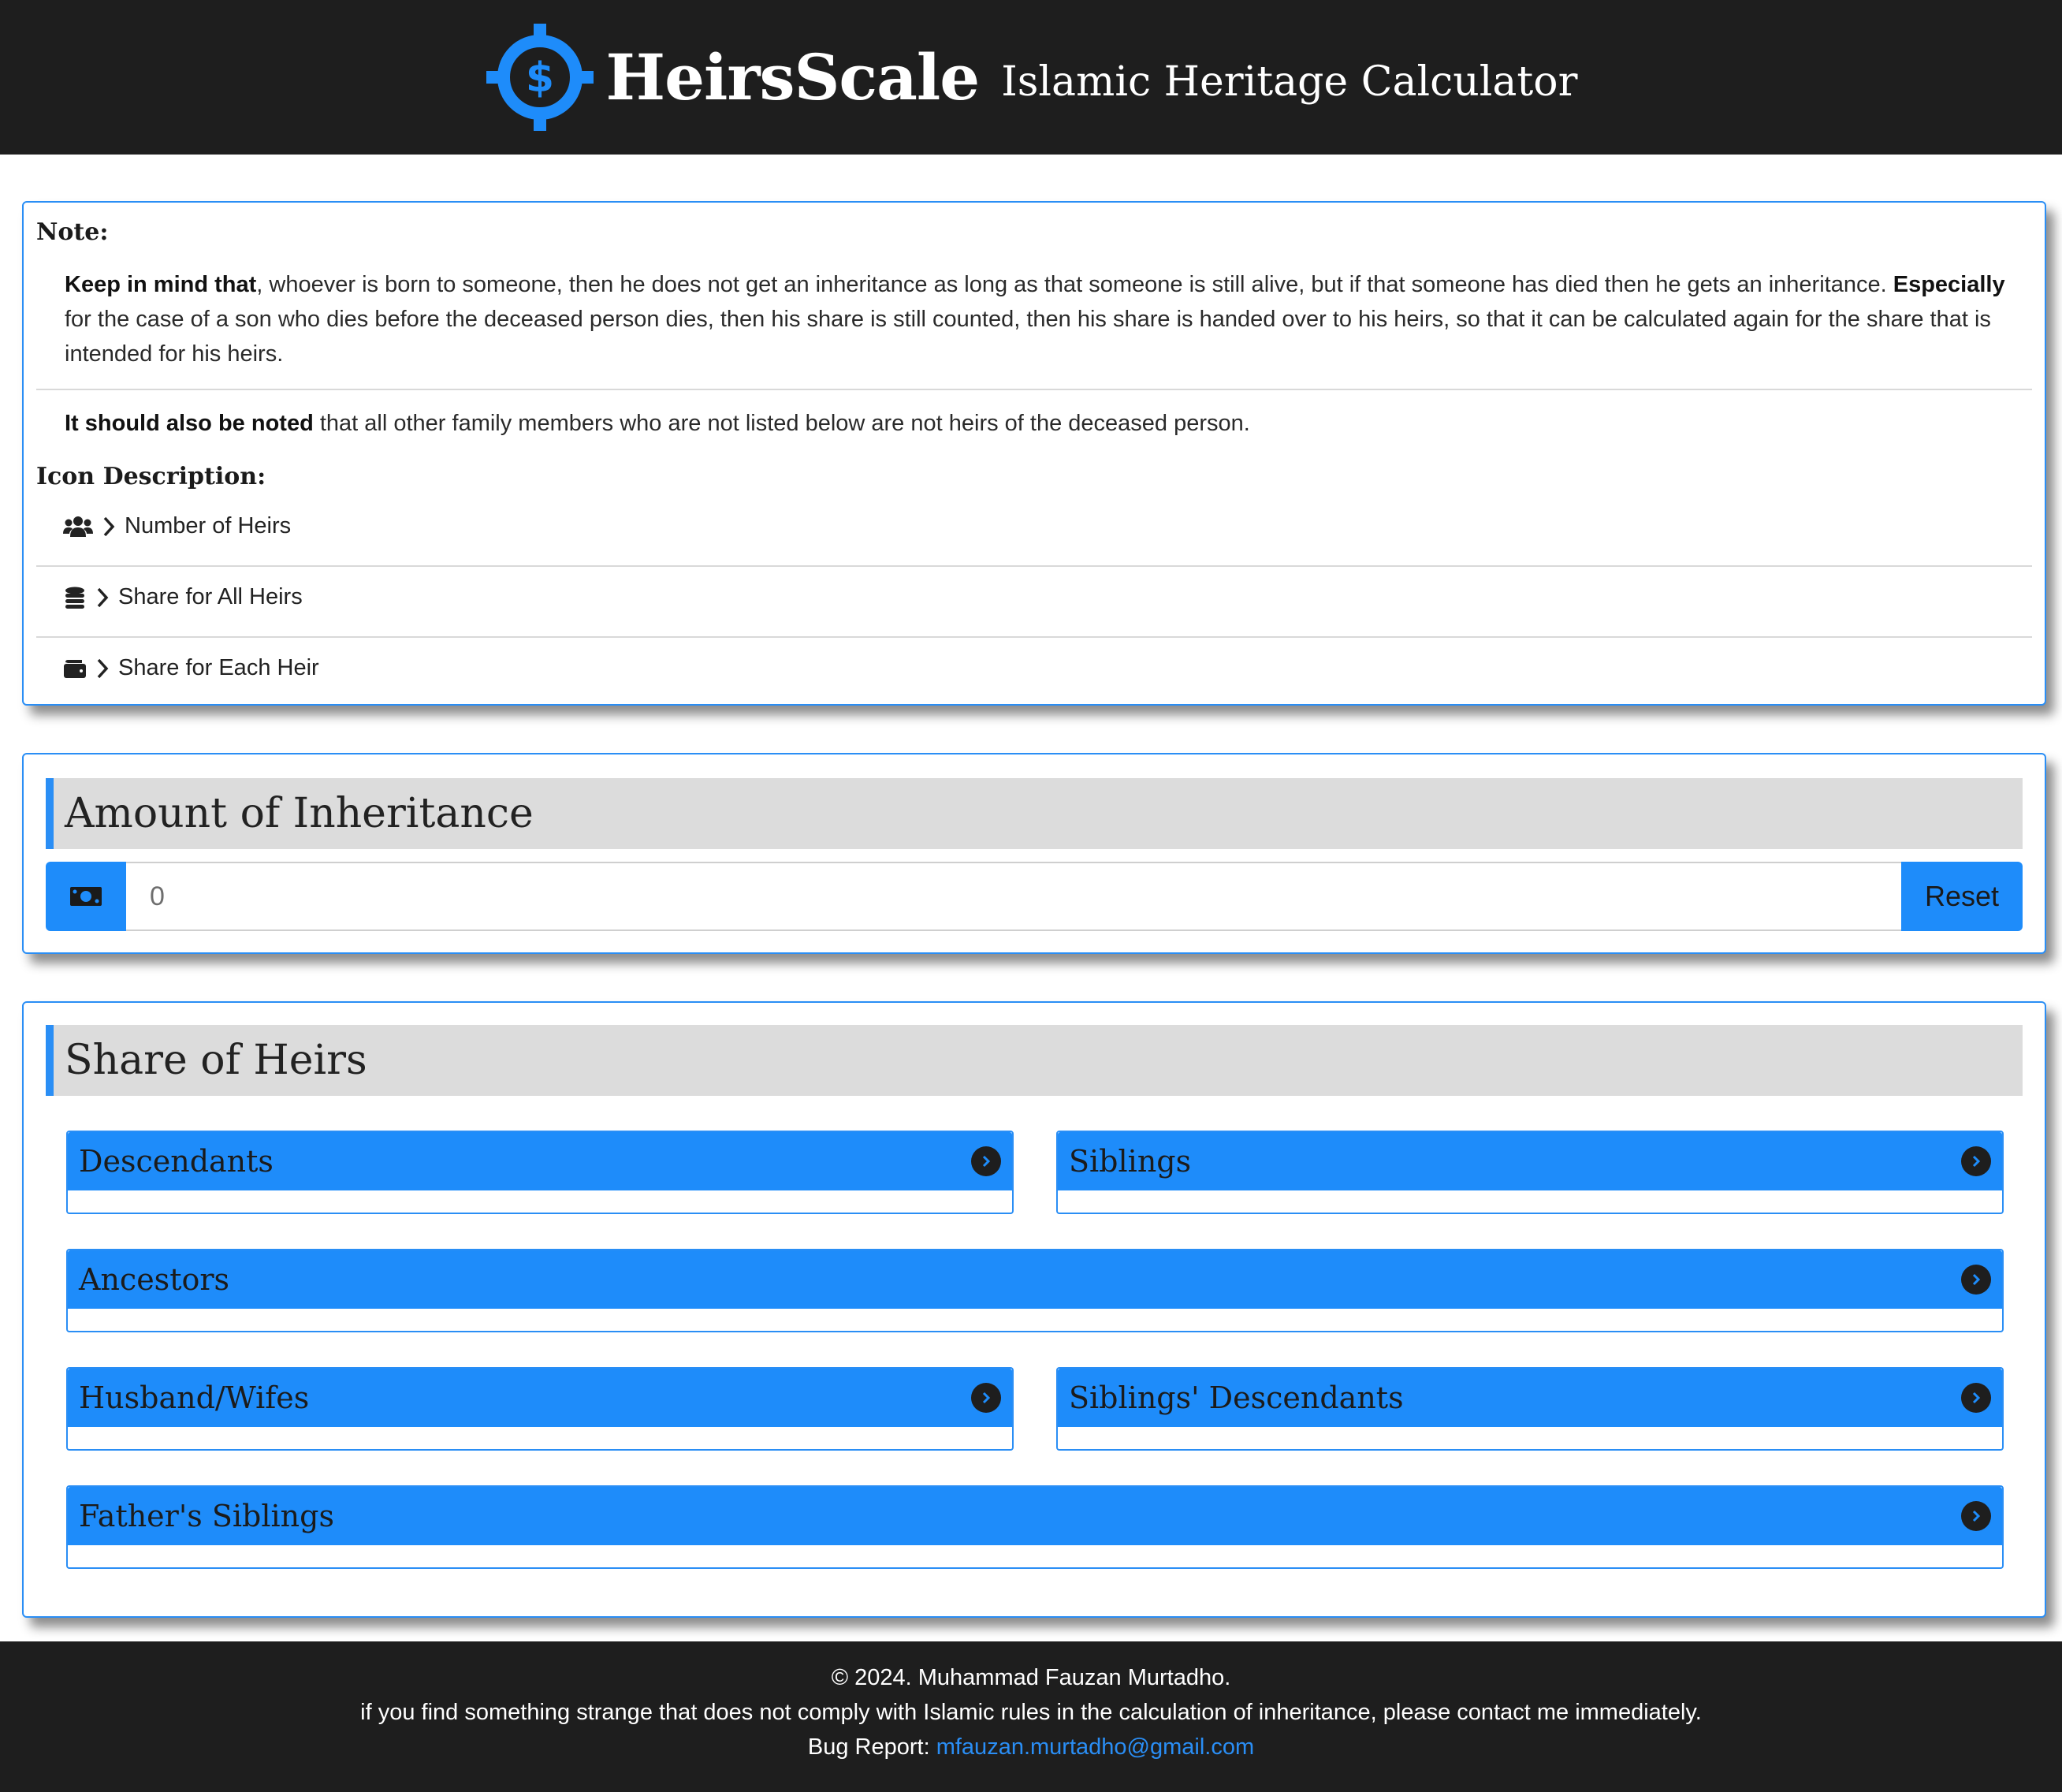 The width and height of the screenshot is (2062, 1792). What do you see at coordinates (176, 1161) in the screenshot?
I see `accordion-title: Descendants` at bounding box center [176, 1161].